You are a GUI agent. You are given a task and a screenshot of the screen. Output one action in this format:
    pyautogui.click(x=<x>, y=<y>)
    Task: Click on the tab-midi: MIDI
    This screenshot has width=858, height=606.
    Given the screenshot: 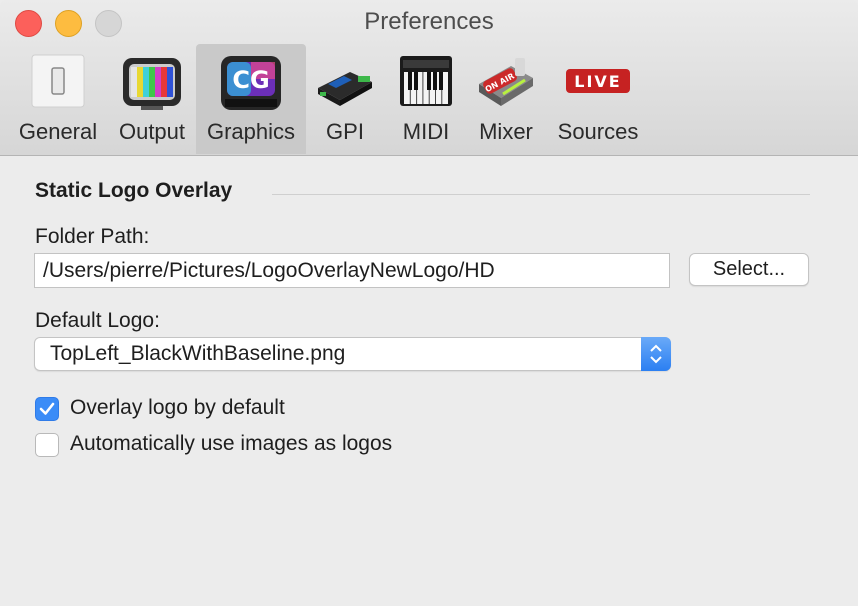 What is the action you would take?
    pyautogui.click(x=426, y=99)
    